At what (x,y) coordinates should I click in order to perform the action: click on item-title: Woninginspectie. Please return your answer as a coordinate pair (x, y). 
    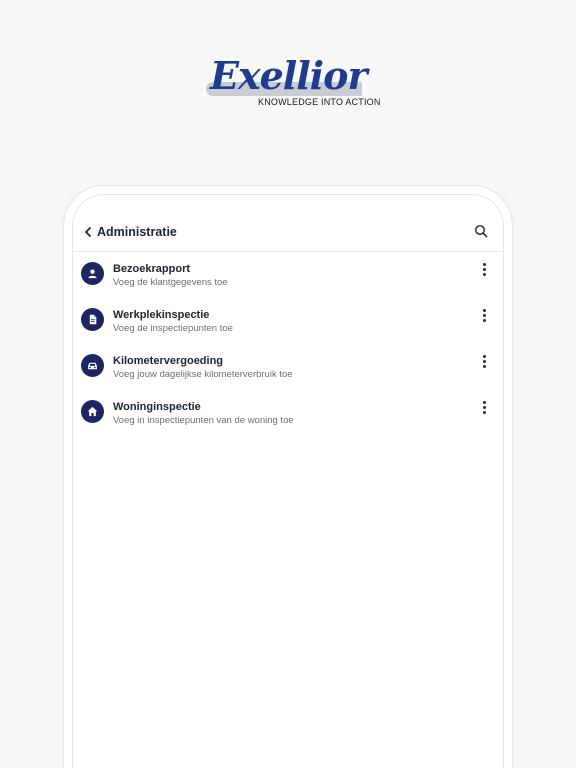
    Looking at the image, I should click on (157, 407).